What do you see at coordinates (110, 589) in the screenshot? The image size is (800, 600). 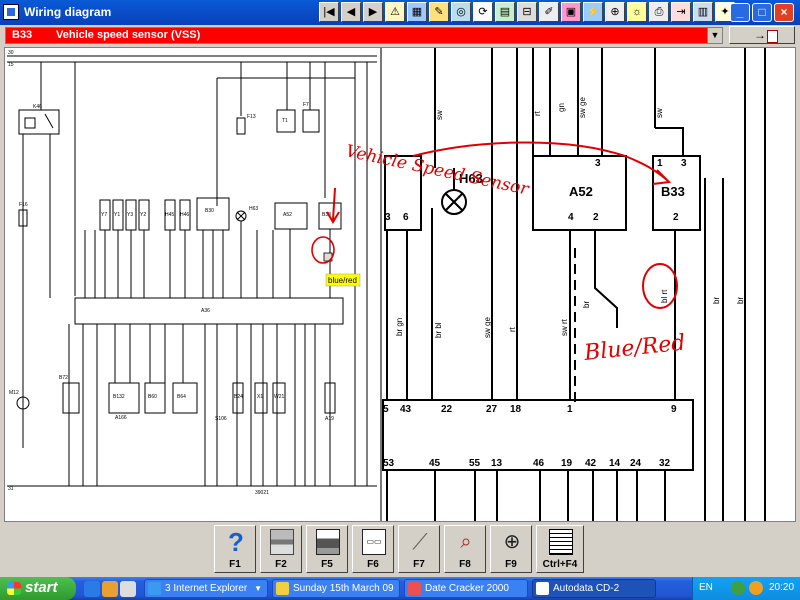 I see `media-quicklaunch-icon` at bounding box center [110, 589].